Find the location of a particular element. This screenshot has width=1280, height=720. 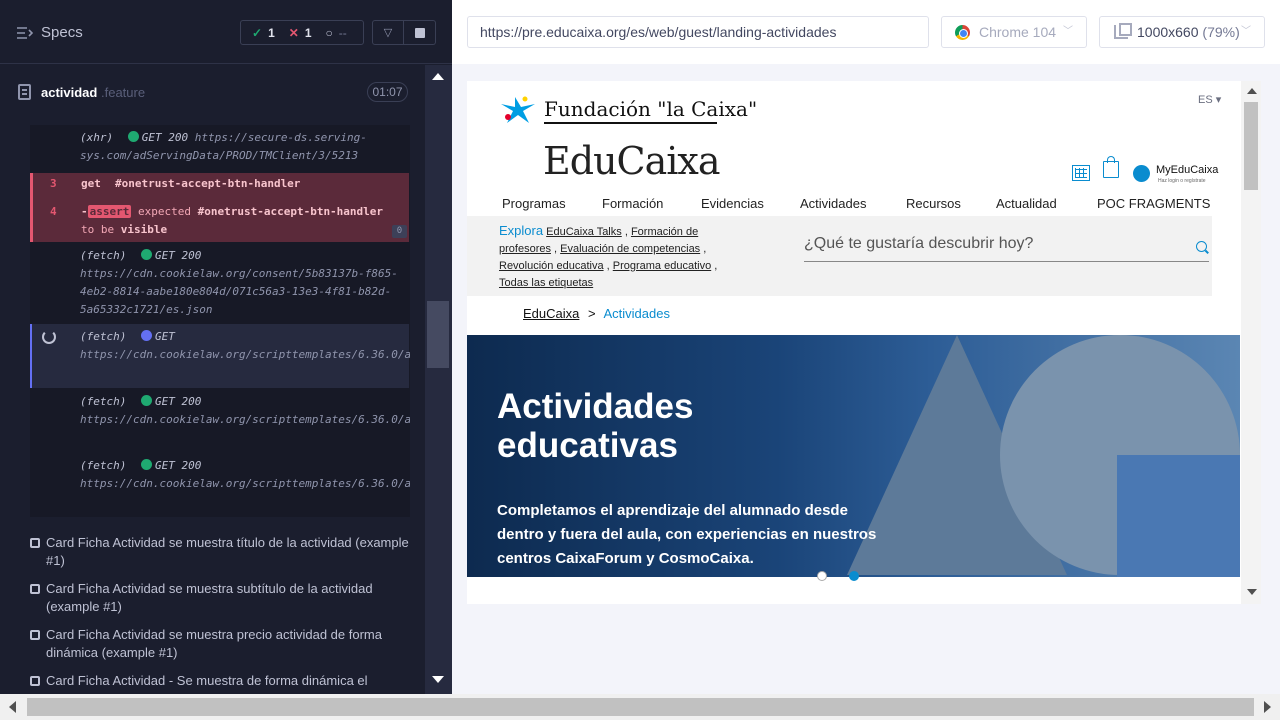

horizontal-scrollbar is located at coordinates (640, 707).